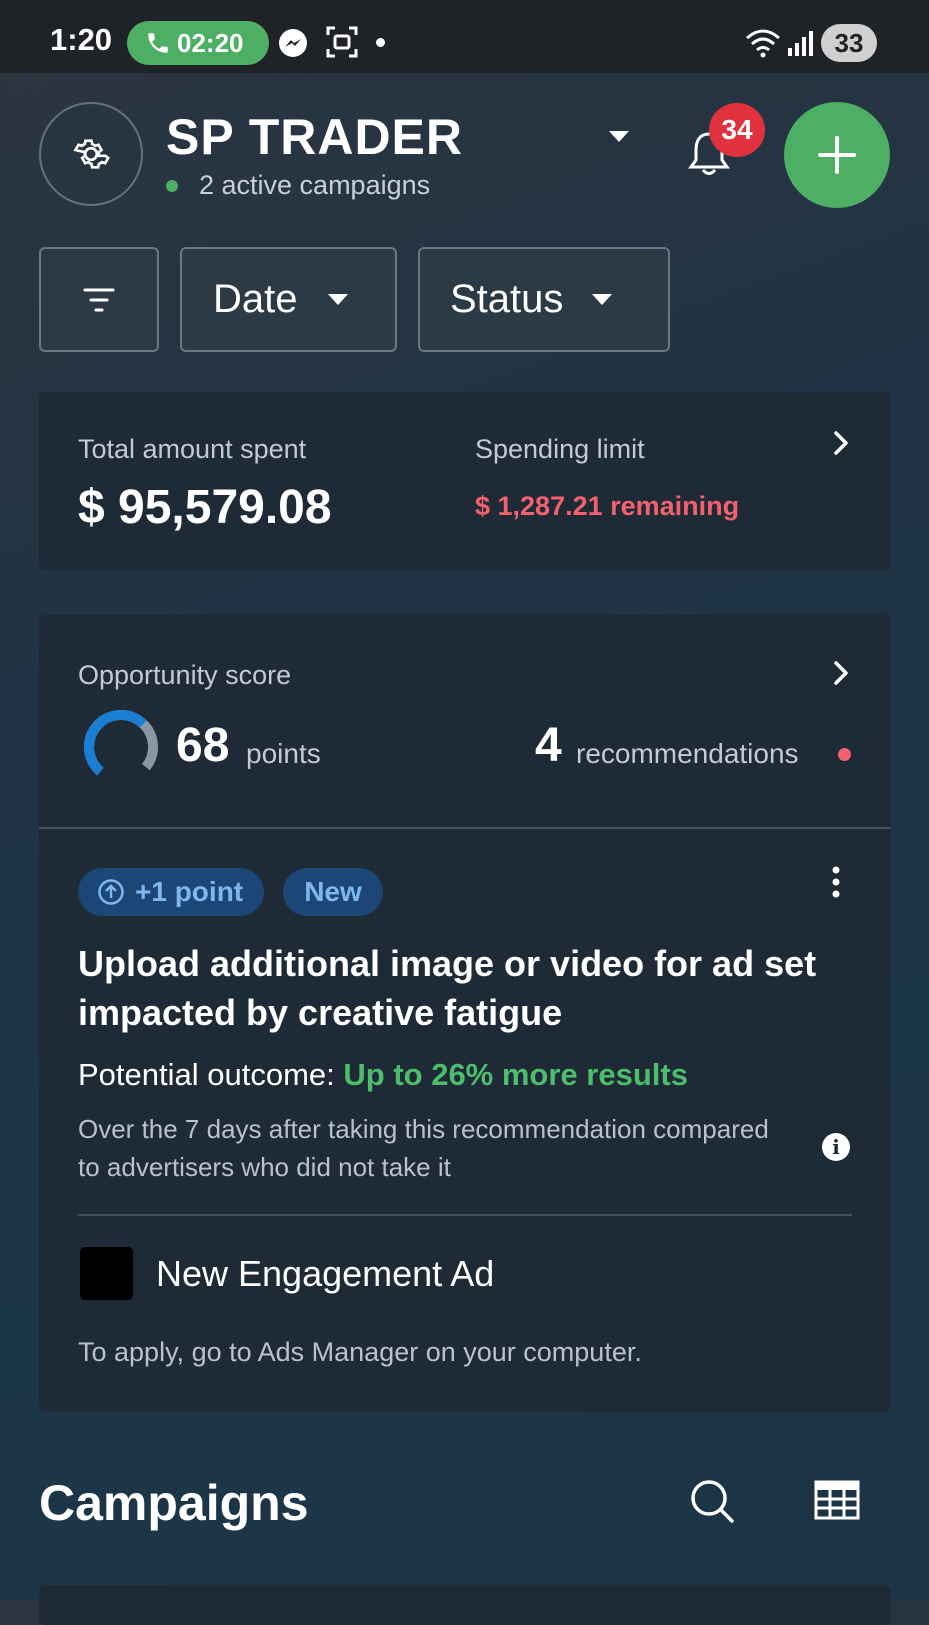 This screenshot has width=929, height=1625. I want to click on info-icon: i, so click(836, 1147).